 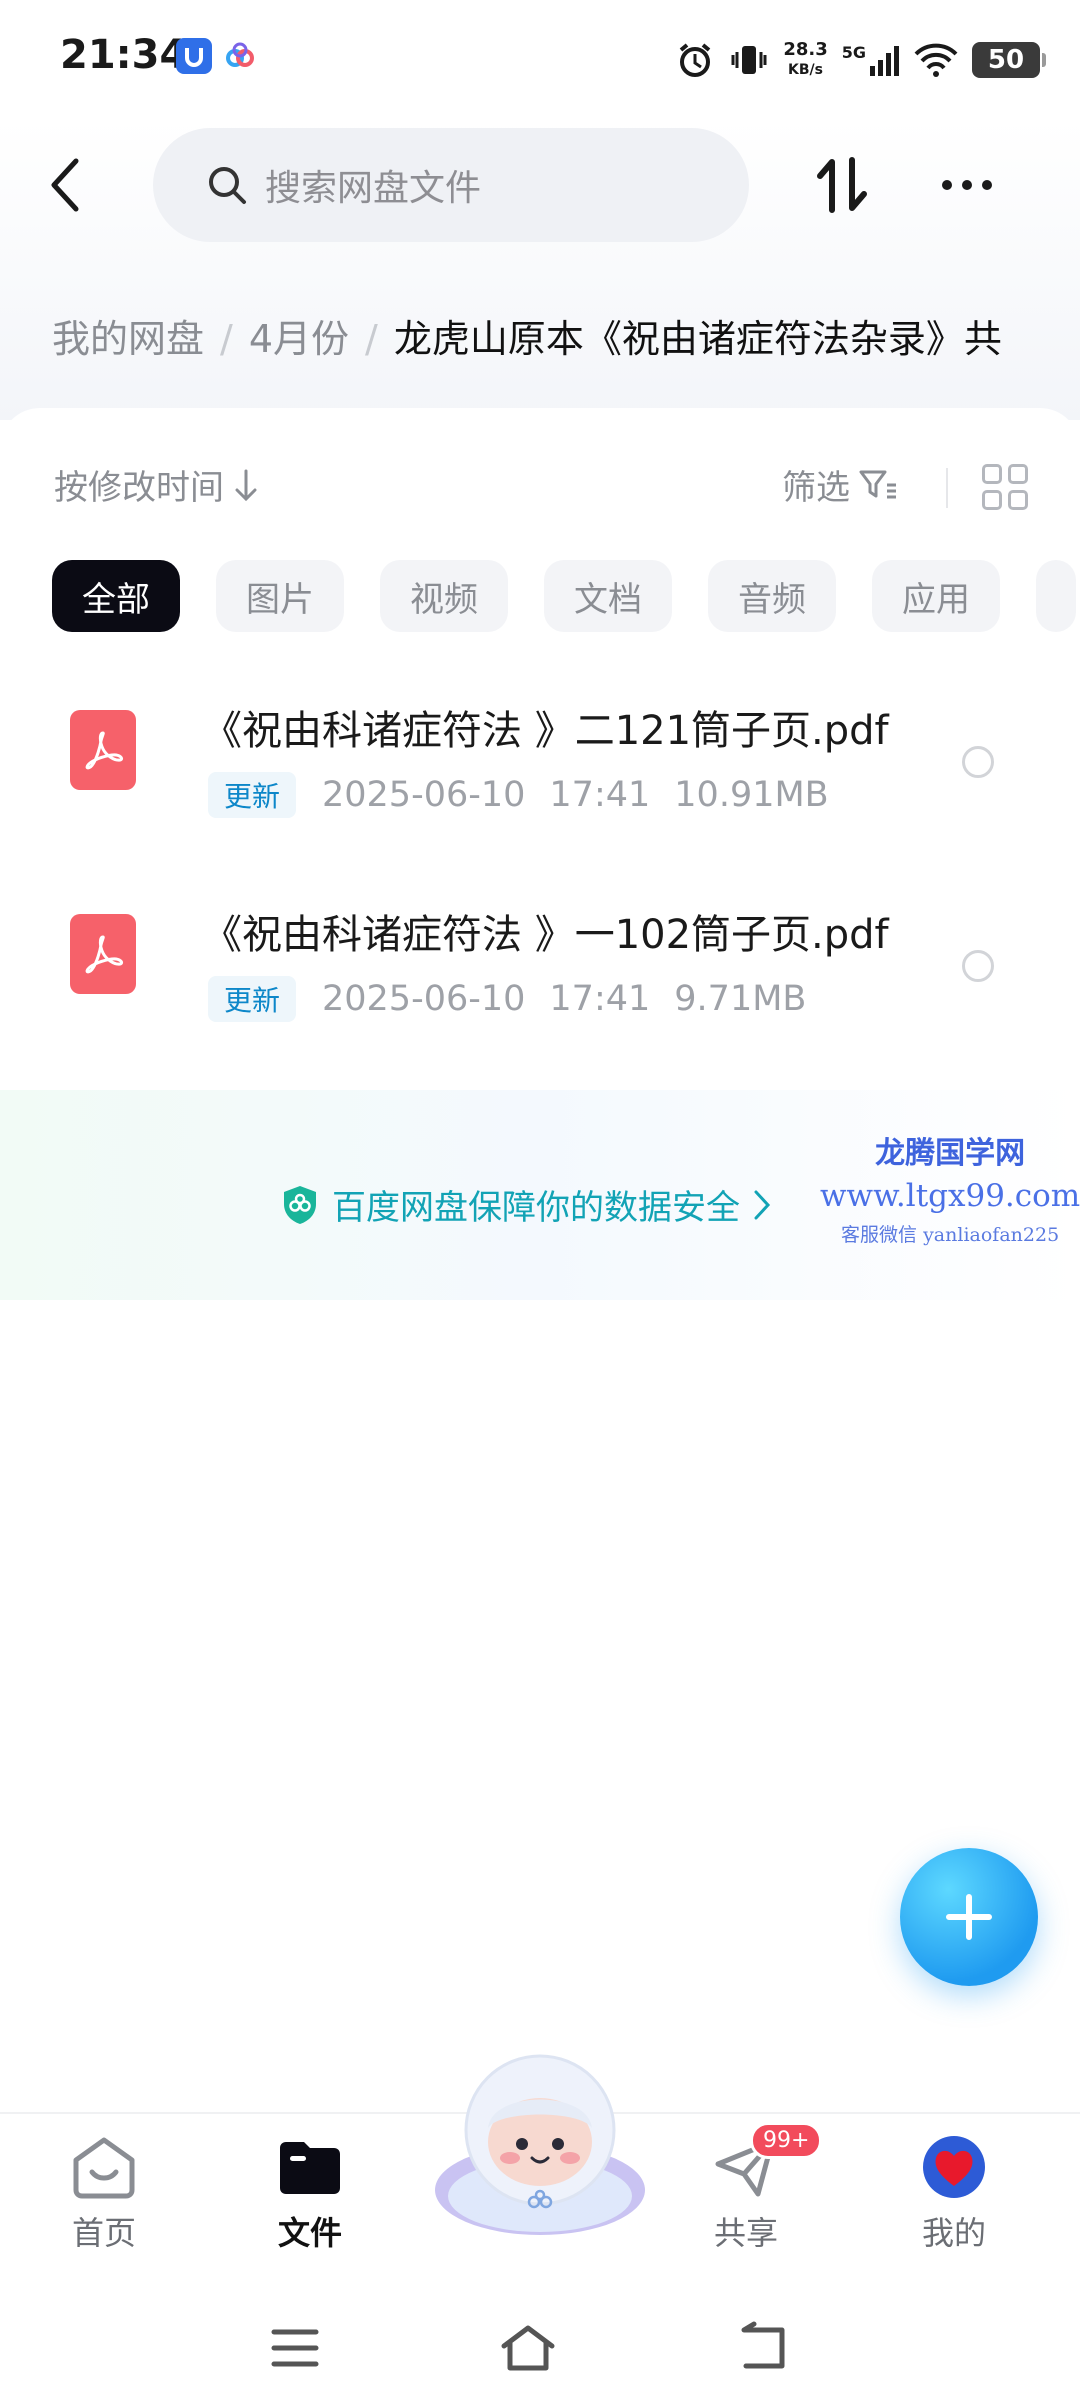 What do you see at coordinates (950, 1235) in the screenshot?
I see `watermark-contact: 客服微信 yanliaofan225` at bounding box center [950, 1235].